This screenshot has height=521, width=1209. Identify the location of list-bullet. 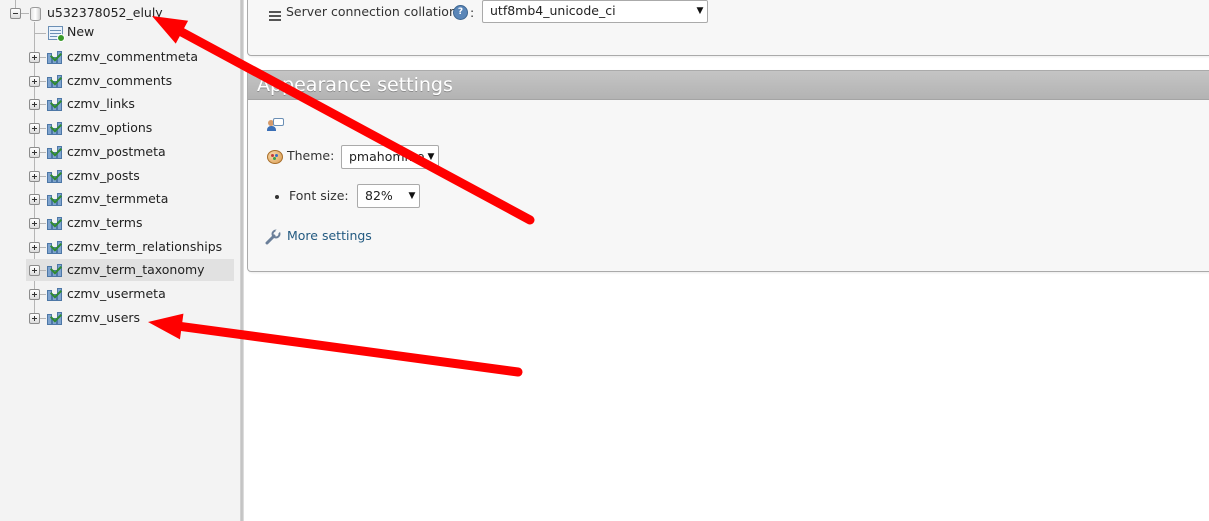
(277, 197).